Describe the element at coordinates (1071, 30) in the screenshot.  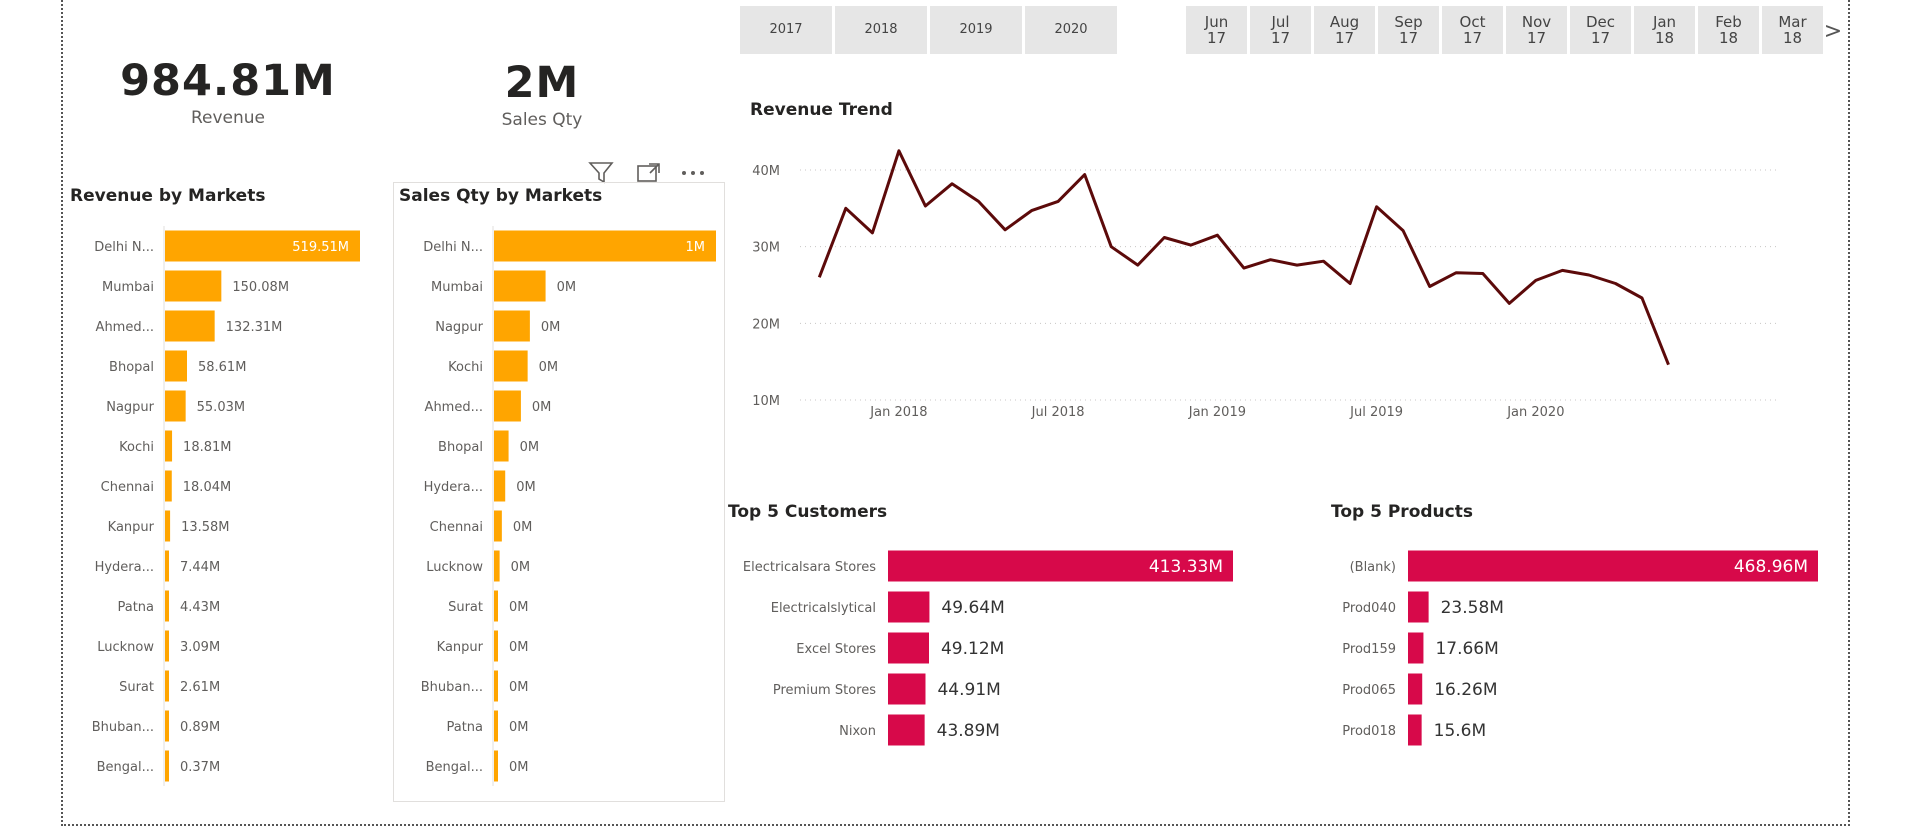
I see `year-slicer-item-2020: 2020` at that location.